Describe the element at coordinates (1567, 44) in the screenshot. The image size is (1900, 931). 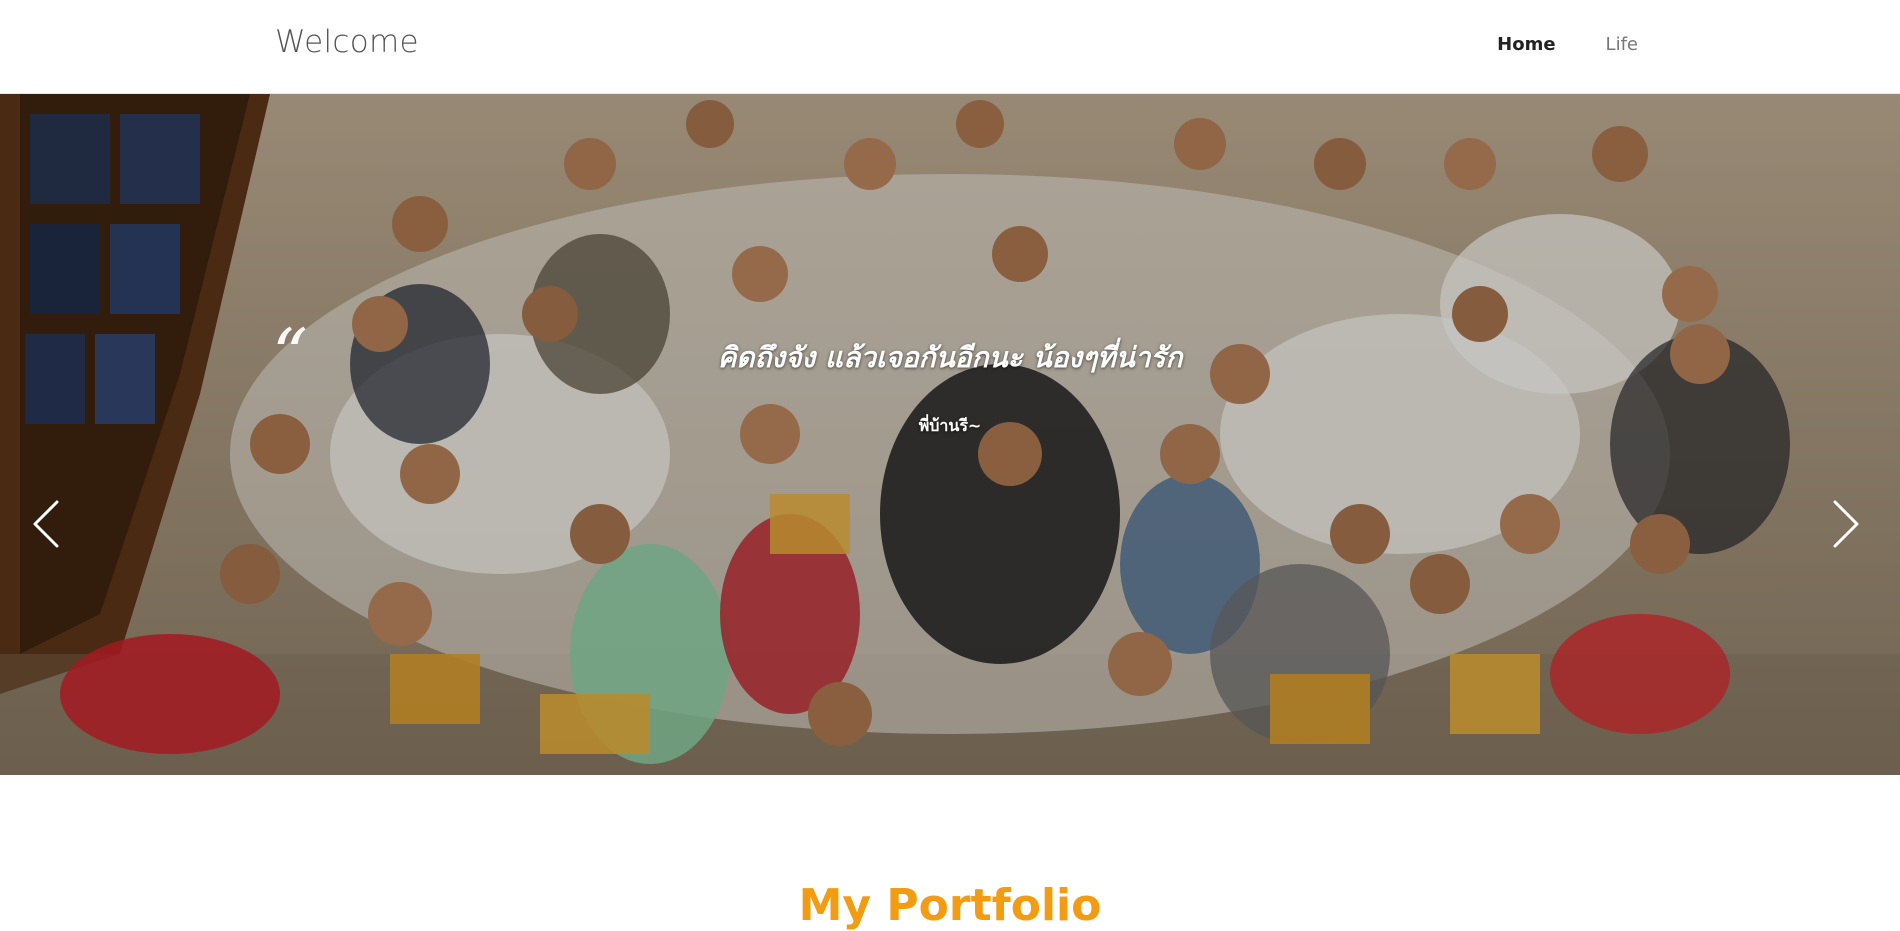
I see `nav-menu: Home Life` at that location.